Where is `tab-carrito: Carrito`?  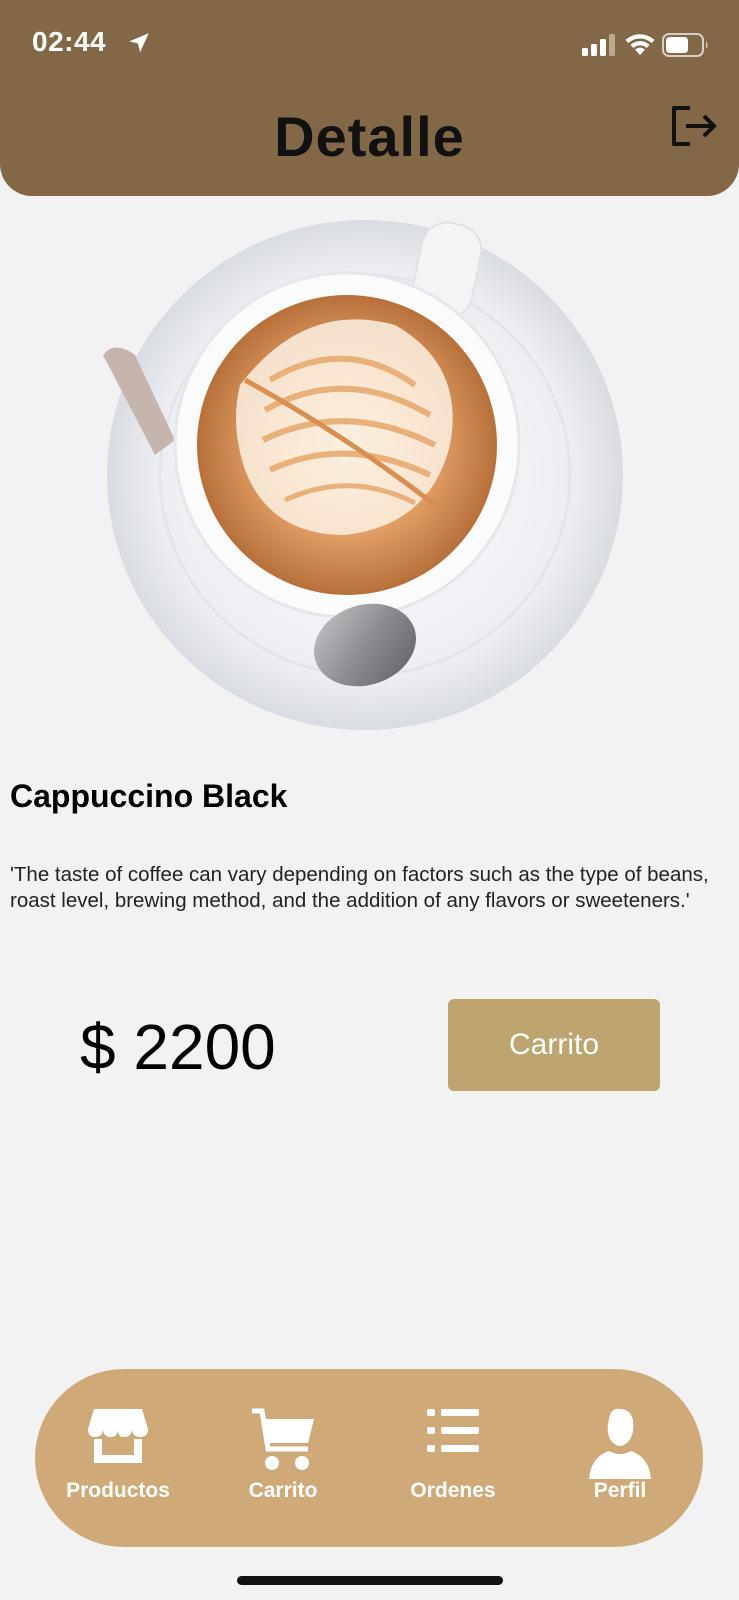
tab-carrito: Carrito is located at coordinates (283, 1458).